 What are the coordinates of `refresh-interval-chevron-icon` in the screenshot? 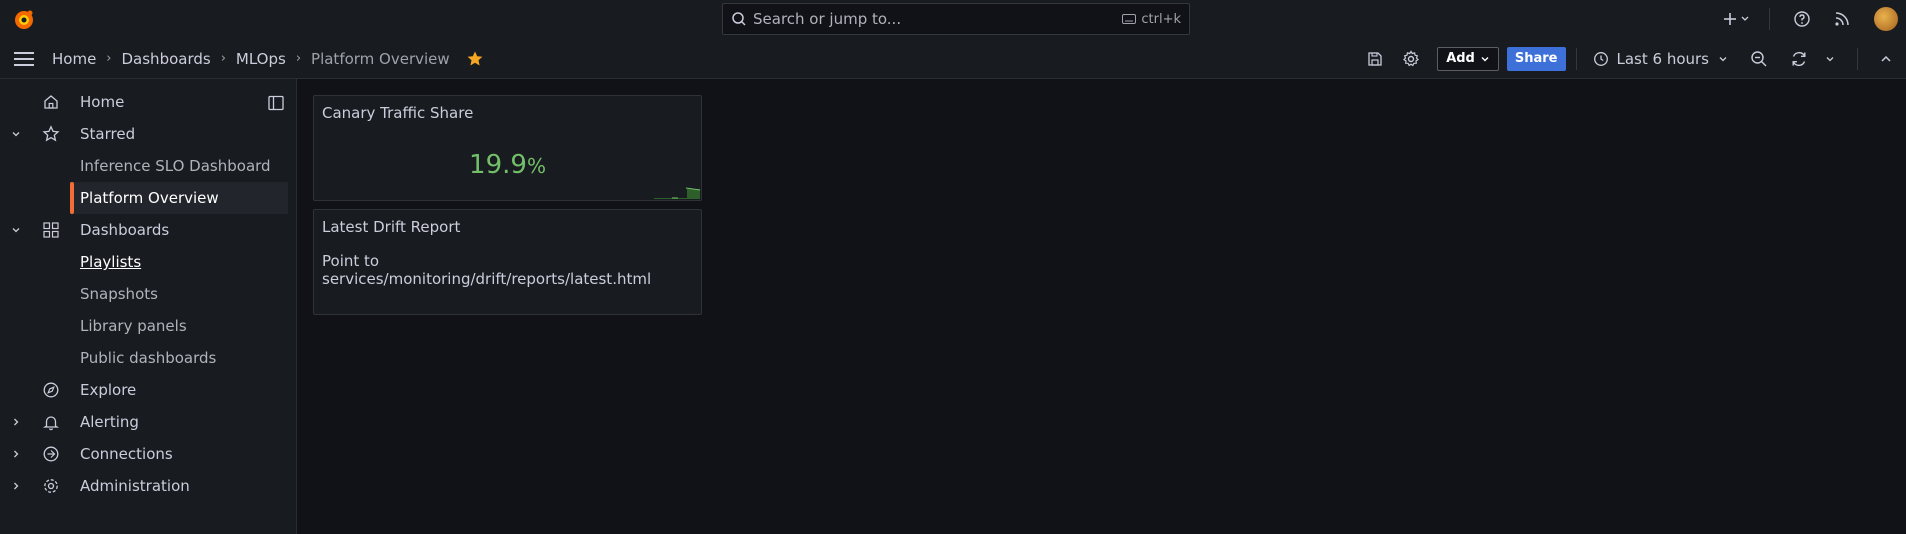 It's located at (1830, 58).